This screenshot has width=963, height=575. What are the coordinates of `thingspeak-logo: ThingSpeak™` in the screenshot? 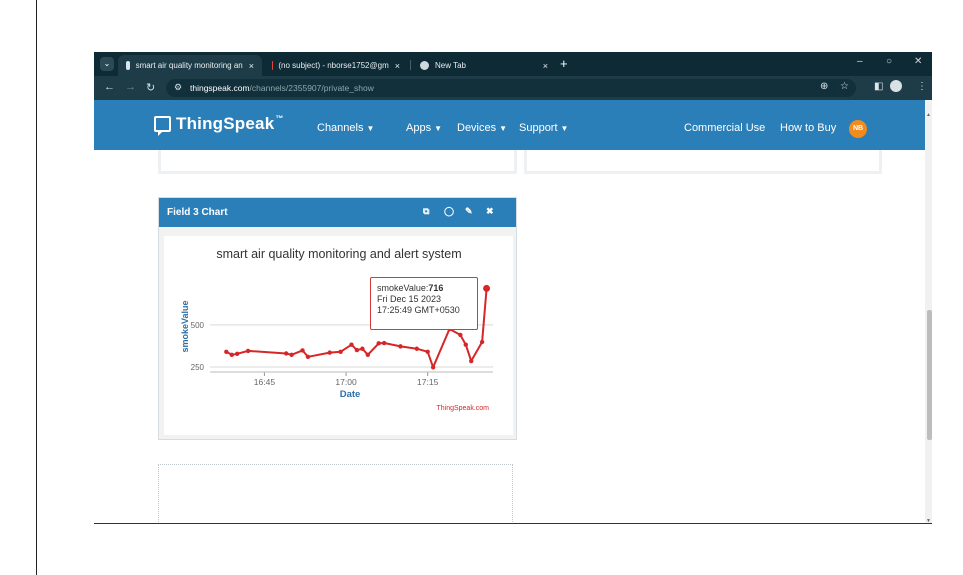 It's located at (219, 125).